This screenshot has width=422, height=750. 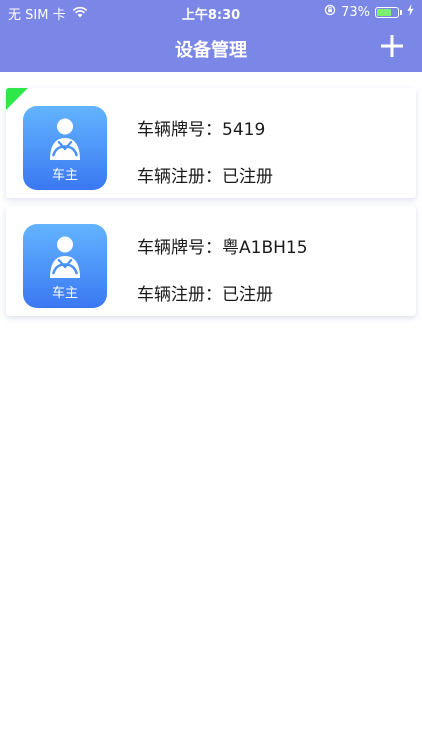 I want to click on plate-row: 车辆牌号：5419, so click(x=205, y=130).